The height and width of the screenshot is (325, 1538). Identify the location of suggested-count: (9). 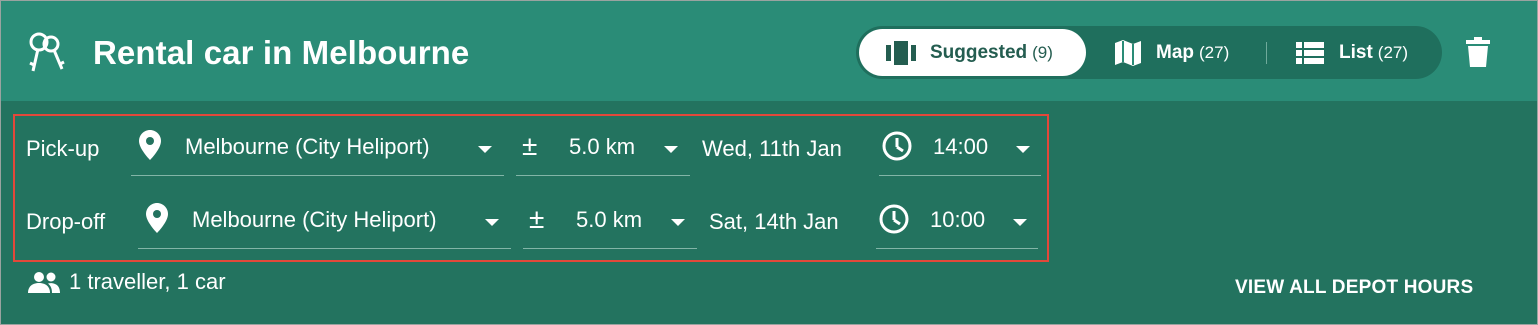
(1042, 52).